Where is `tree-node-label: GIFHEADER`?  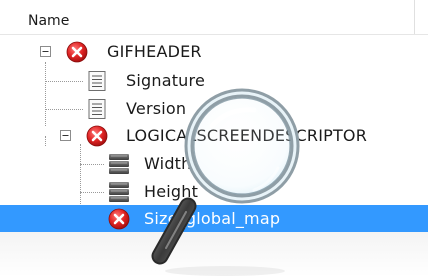
tree-node-label: GIFHEADER is located at coordinates (154, 51).